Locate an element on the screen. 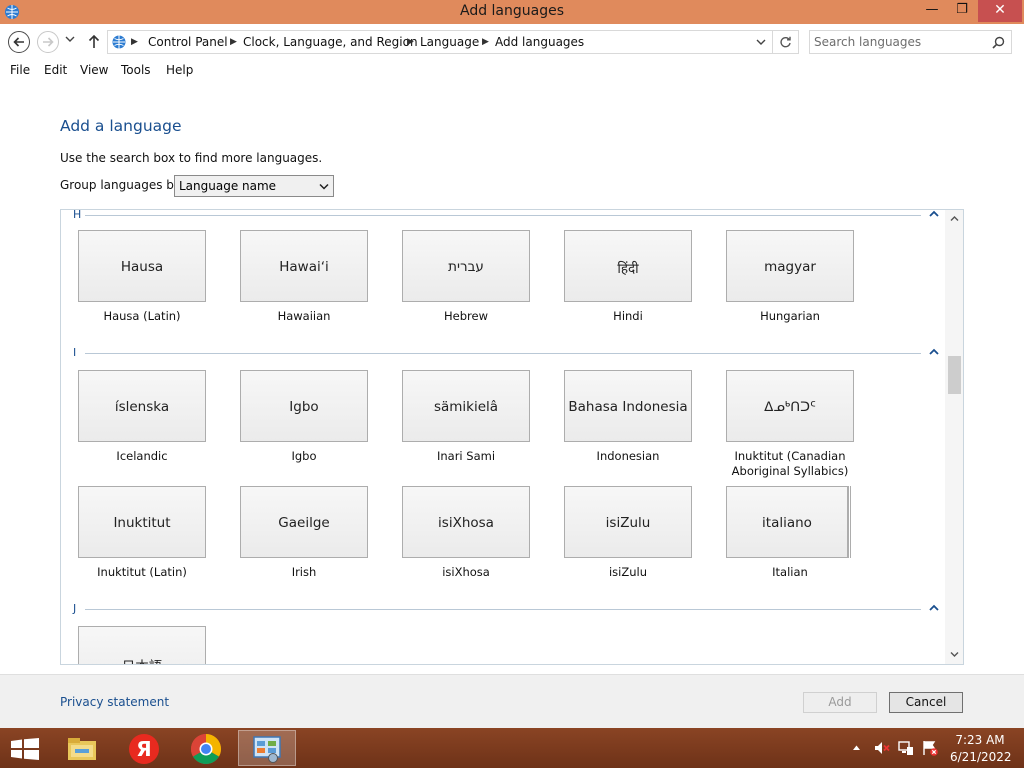 Image resolution: width=1024 pixels, height=768 pixels. search-icon is located at coordinates (998, 42).